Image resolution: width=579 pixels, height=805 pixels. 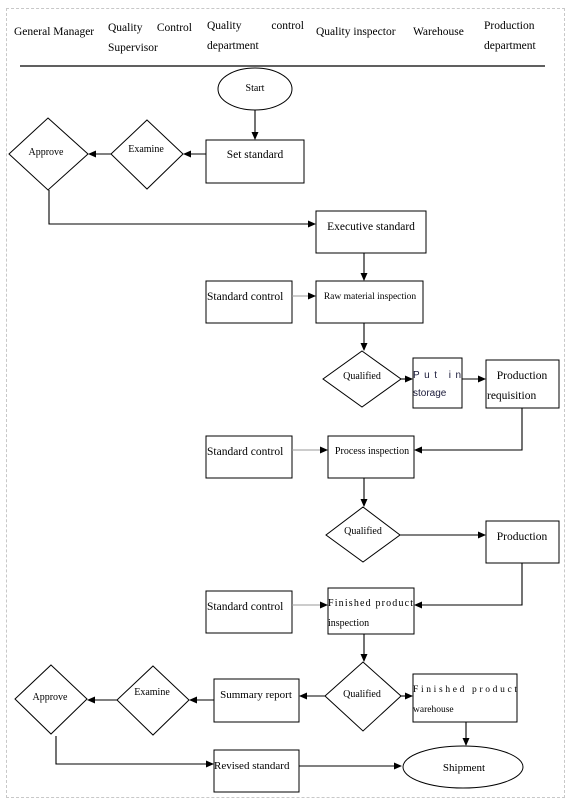 I want to click on process-inspection-box, so click(x=371, y=457).